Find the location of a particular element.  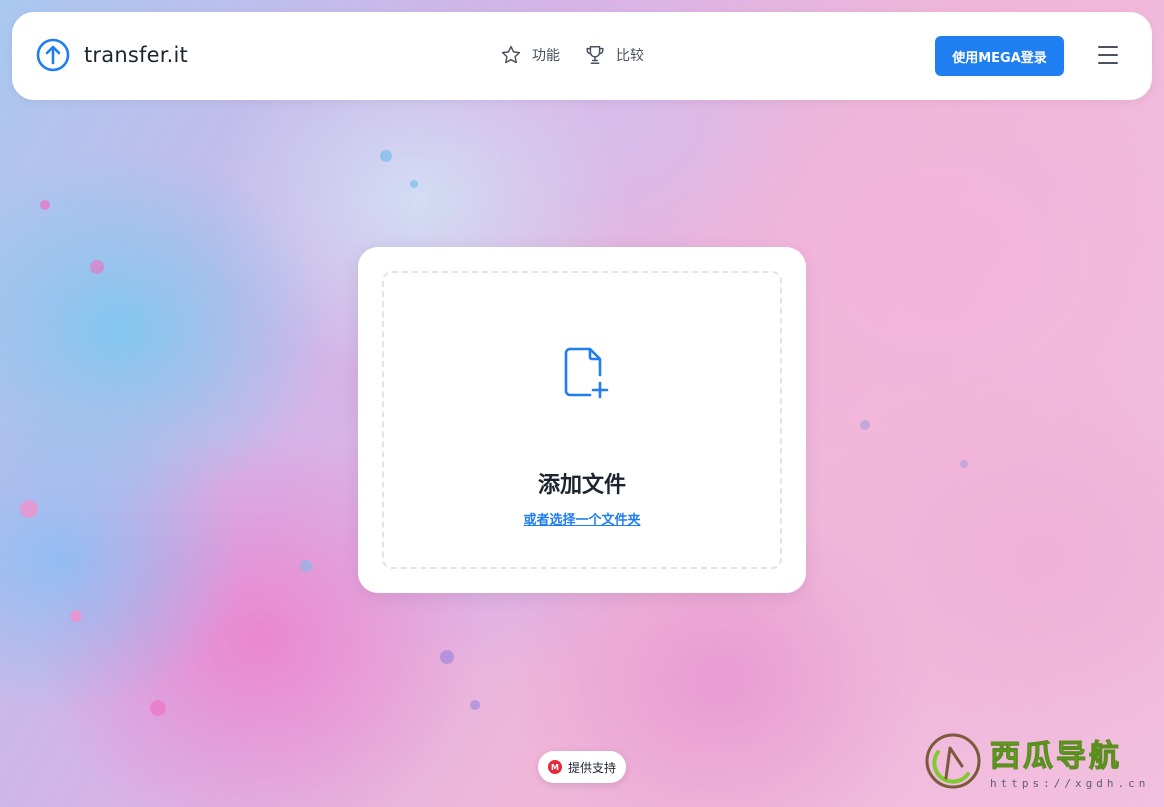

mega-login-button: 使用MEGA登录 is located at coordinates (999, 56).